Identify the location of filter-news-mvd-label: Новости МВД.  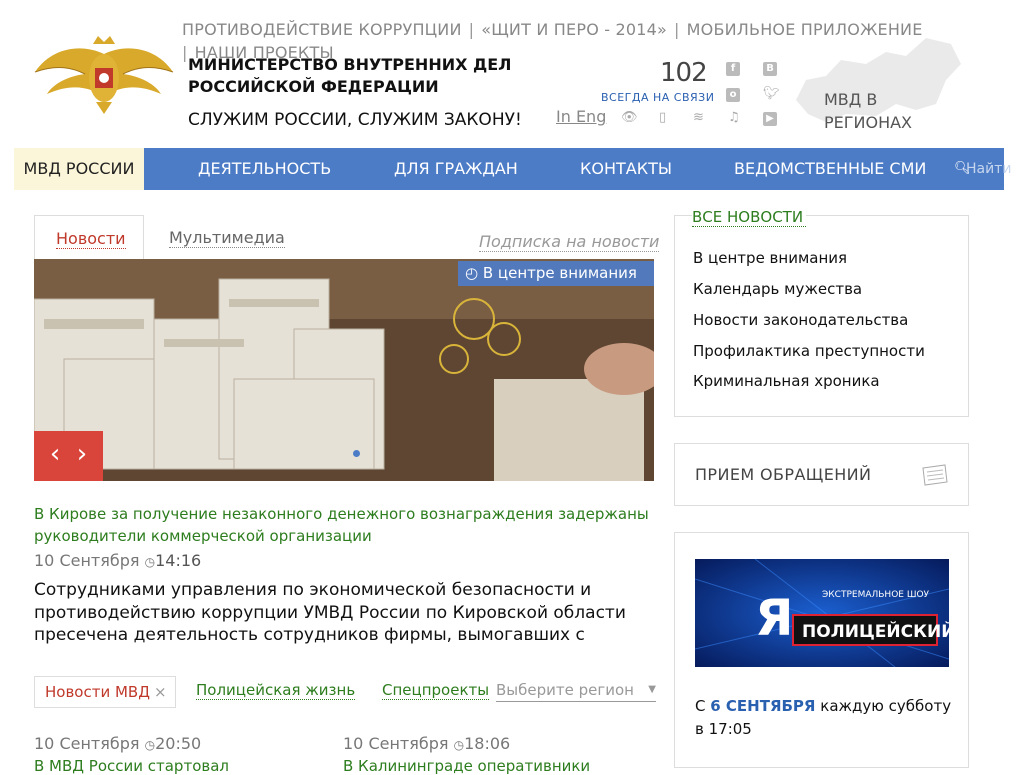
(97, 692).